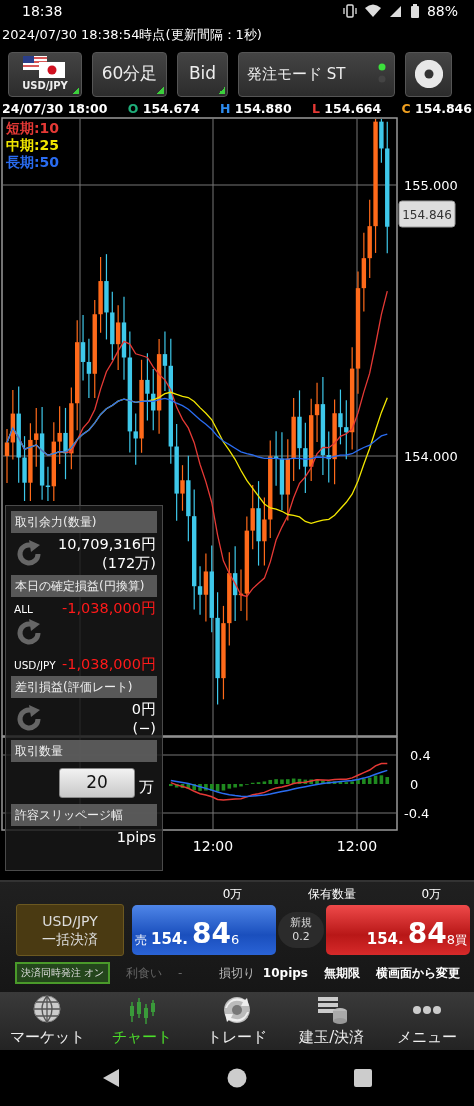  I want to click on quantity-field: 20, so click(97, 783).